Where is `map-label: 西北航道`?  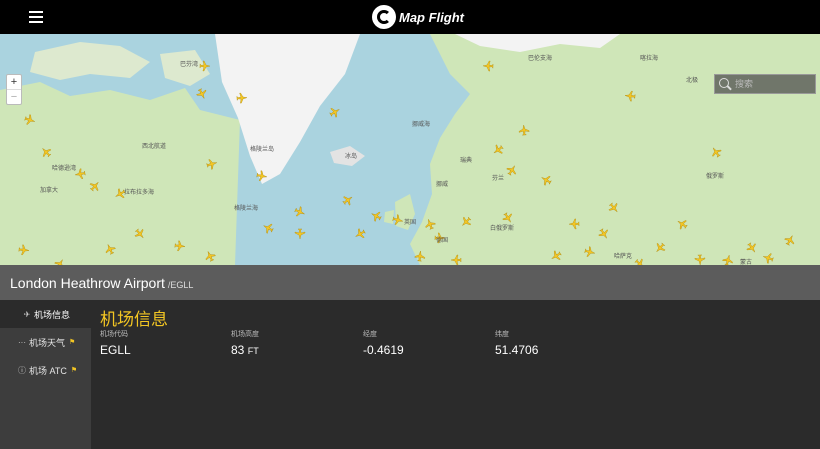
map-label: 西北航道 is located at coordinates (154, 146).